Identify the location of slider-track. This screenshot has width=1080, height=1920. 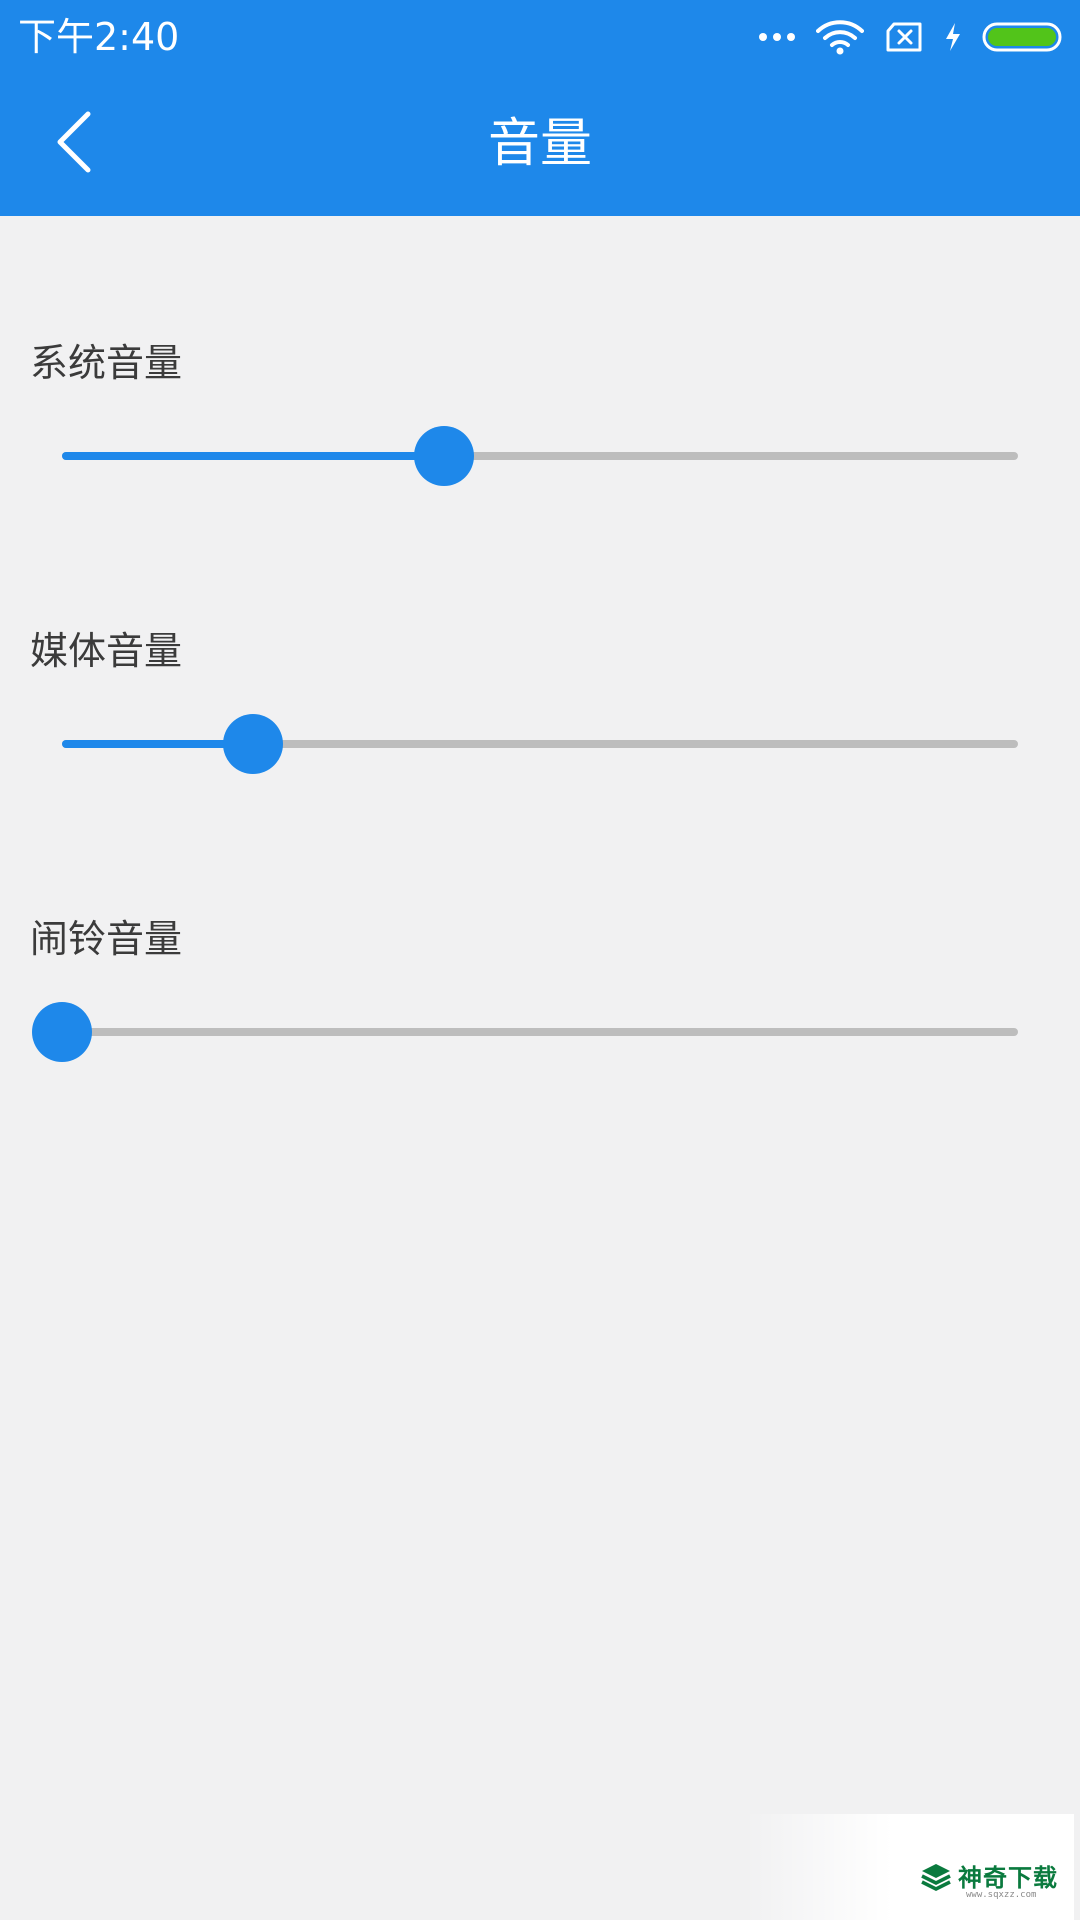
(540, 1032).